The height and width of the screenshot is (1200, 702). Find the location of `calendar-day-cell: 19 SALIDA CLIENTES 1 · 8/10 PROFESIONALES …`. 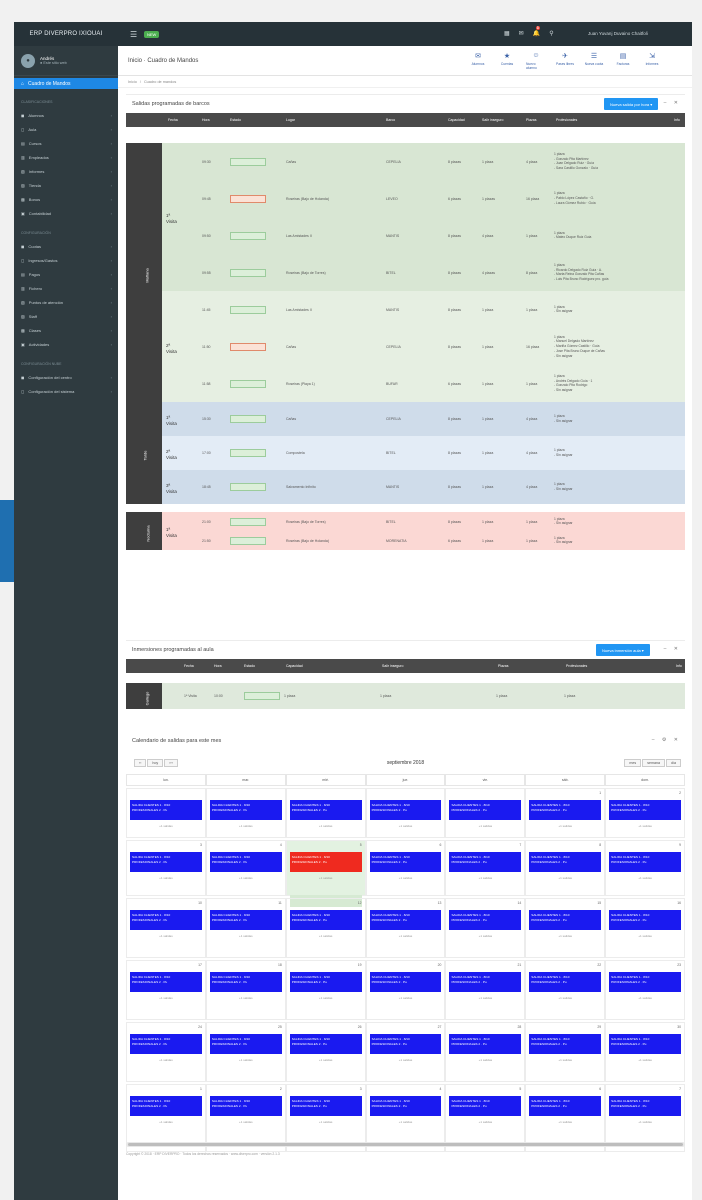

calendar-day-cell: 19 SALIDA CLIENTES 1 · 8/10 PROFESIONALES … is located at coordinates (325, 990).